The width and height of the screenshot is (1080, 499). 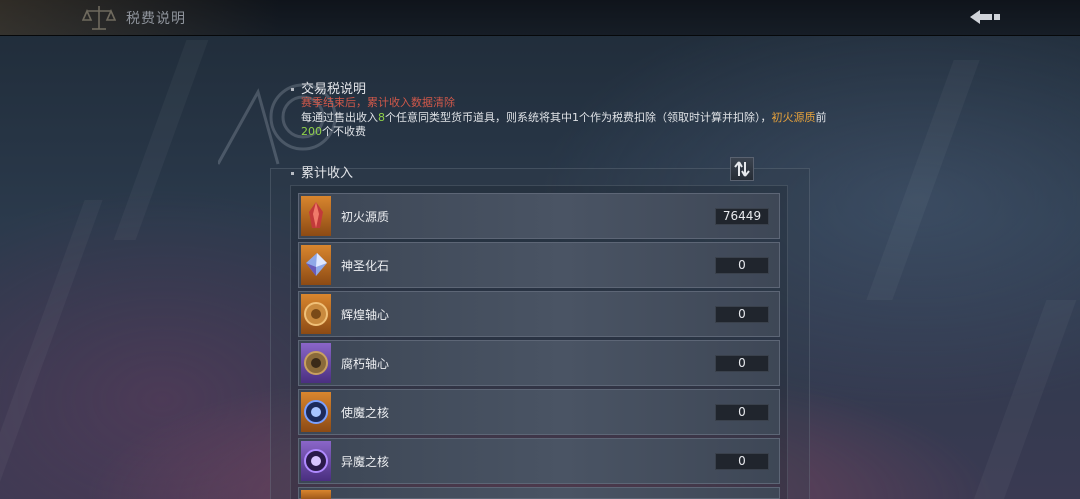 I want to click on season-reset-warning: 赛季结束后，累计收入数据清除, so click(x=378, y=102).